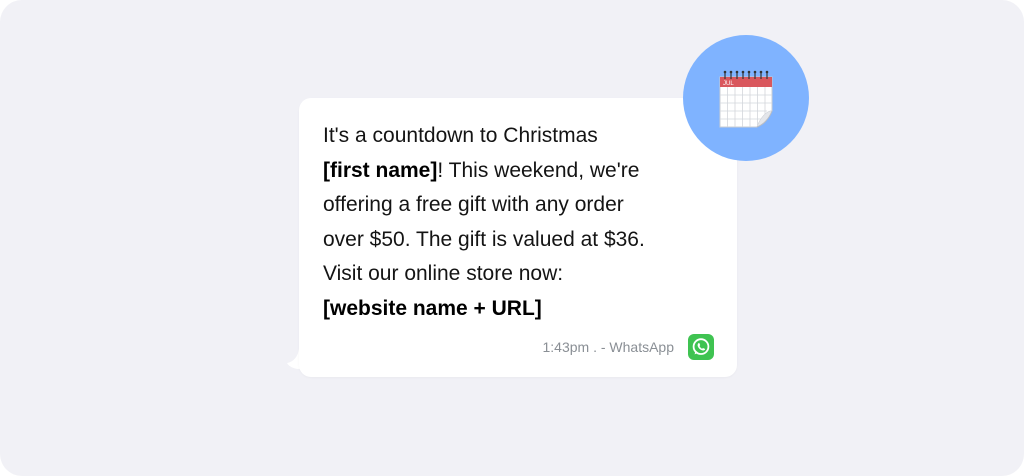  Describe the element at coordinates (432, 308) in the screenshot. I see `website-placeholder: [website name + URL]` at that location.